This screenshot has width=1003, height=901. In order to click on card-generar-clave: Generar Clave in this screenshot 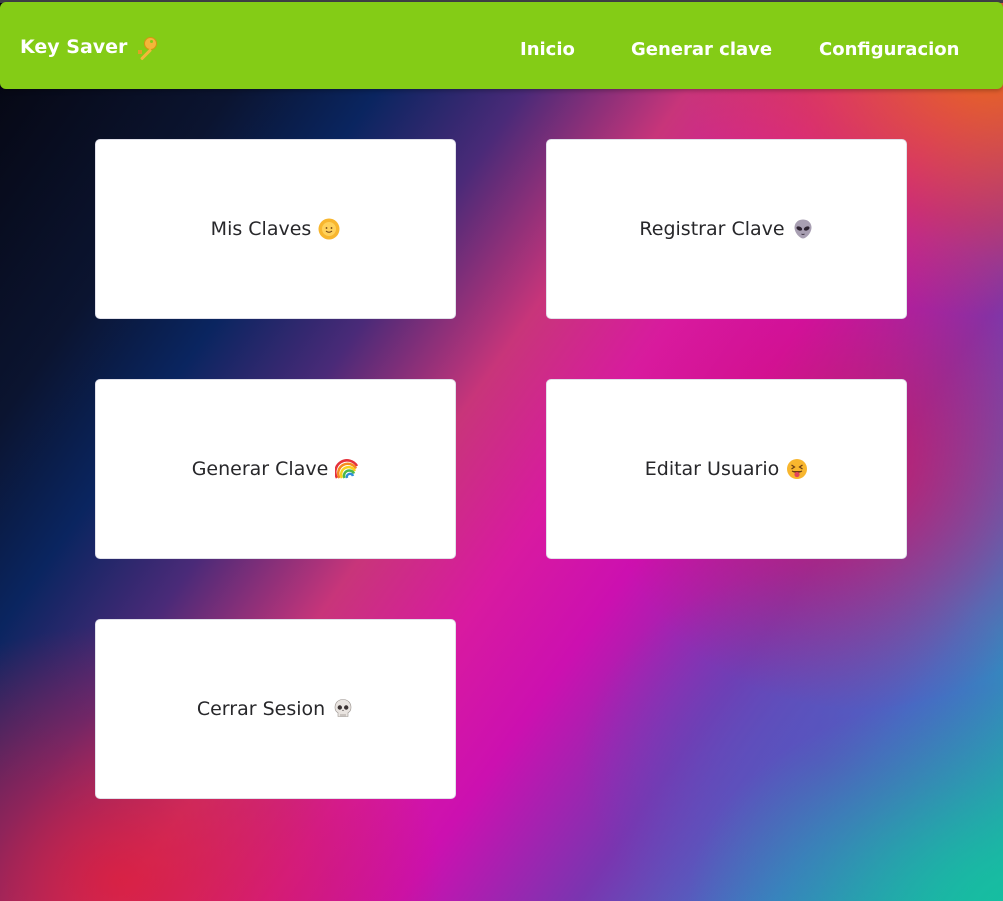, I will do `click(275, 469)`.